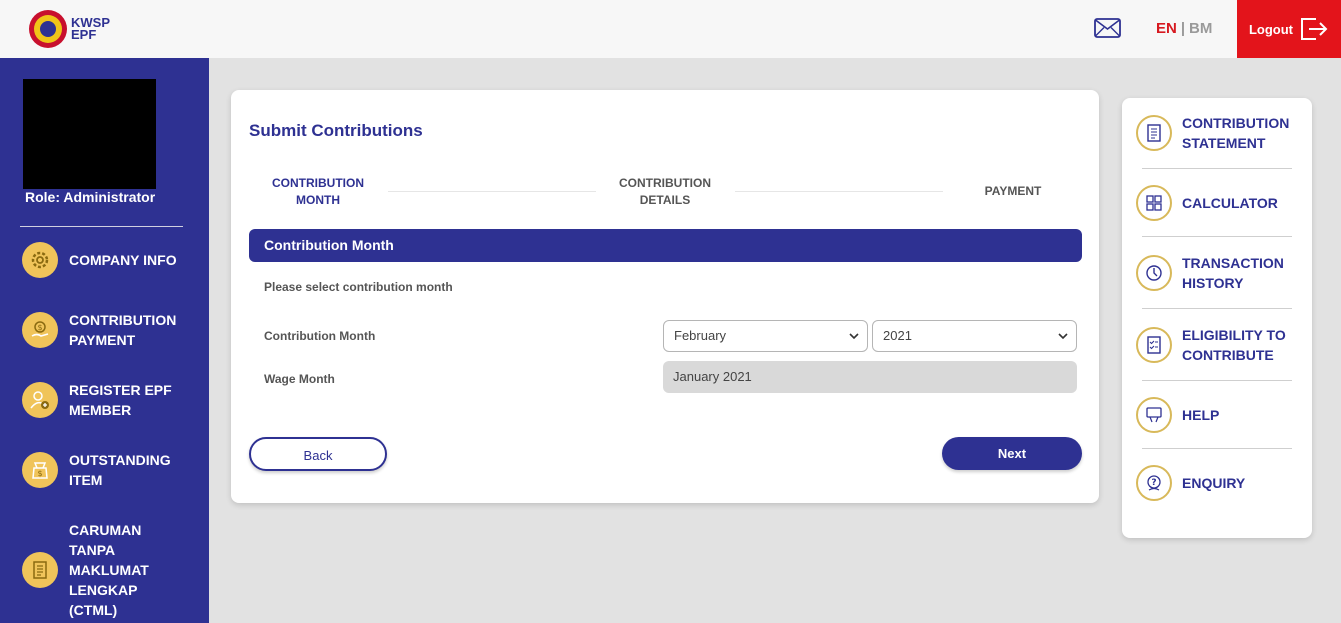 The width and height of the screenshot is (1341, 623). What do you see at coordinates (358, 287) in the screenshot?
I see `instruction-text: Please select contribution month` at bounding box center [358, 287].